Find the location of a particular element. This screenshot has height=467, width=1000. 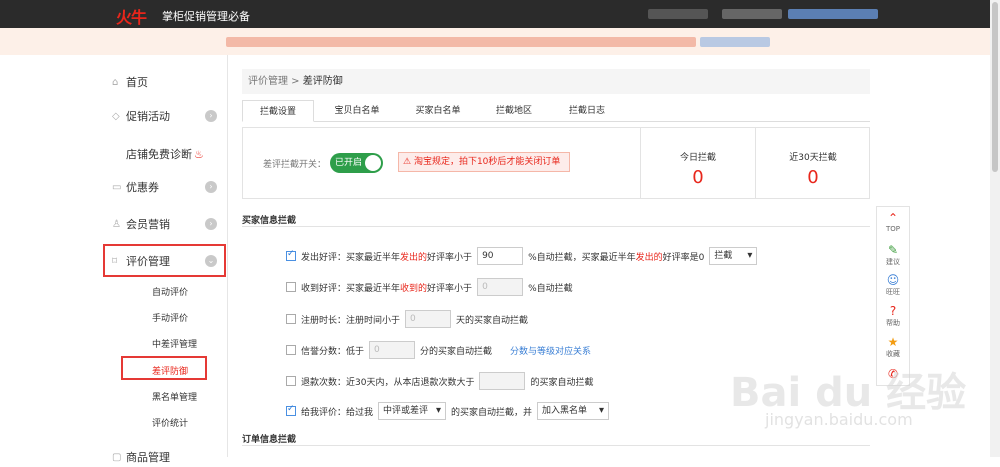

section-title-order: 订单信息拦截 is located at coordinates (269, 440).